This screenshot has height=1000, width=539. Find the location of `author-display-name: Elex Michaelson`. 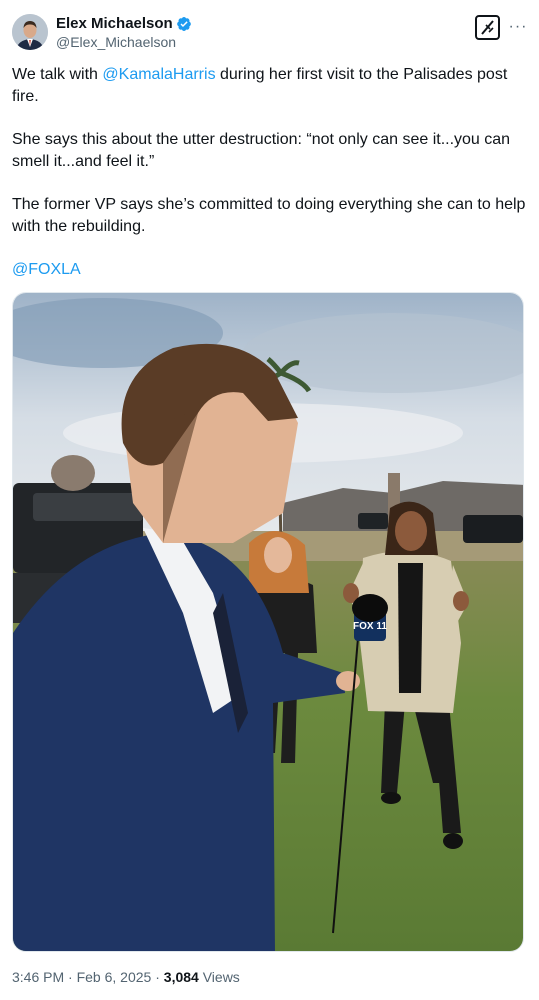

author-display-name: Elex Michaelson is located at coordinates (114, 24).